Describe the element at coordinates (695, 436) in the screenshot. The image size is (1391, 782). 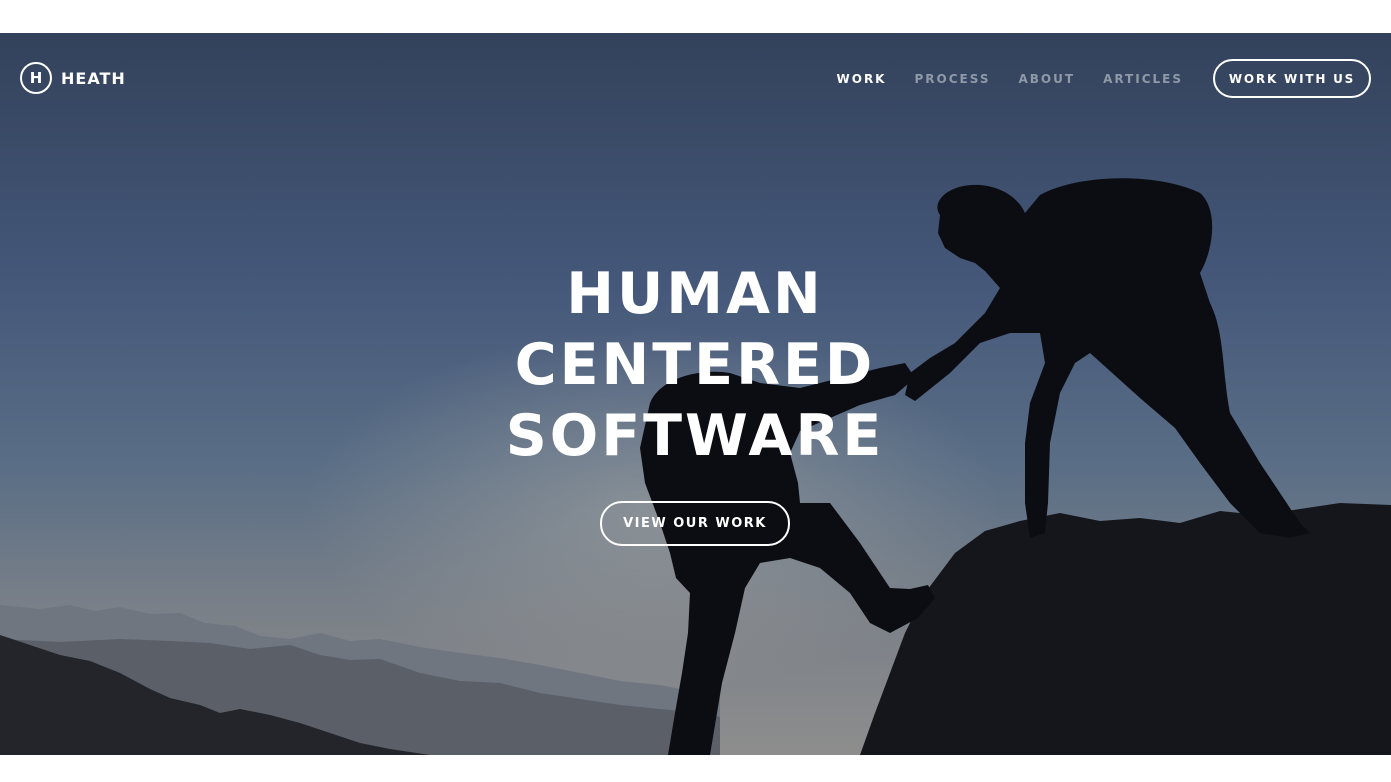
I see `headline-line: SOFTWARE` at that location.